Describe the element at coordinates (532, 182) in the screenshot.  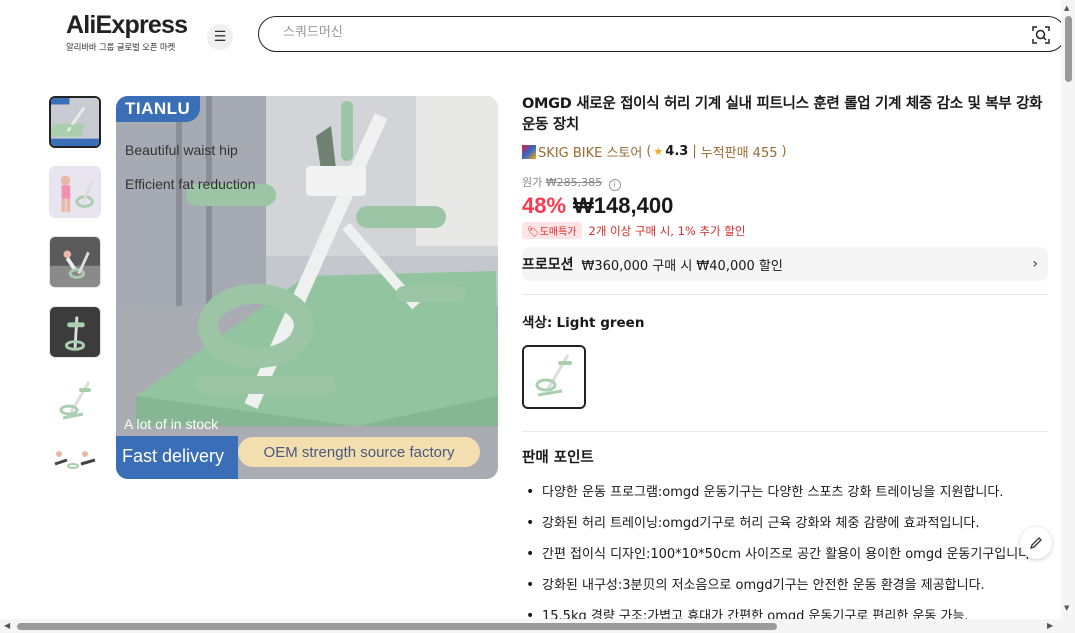
I see `original-label: 원가` at that location.